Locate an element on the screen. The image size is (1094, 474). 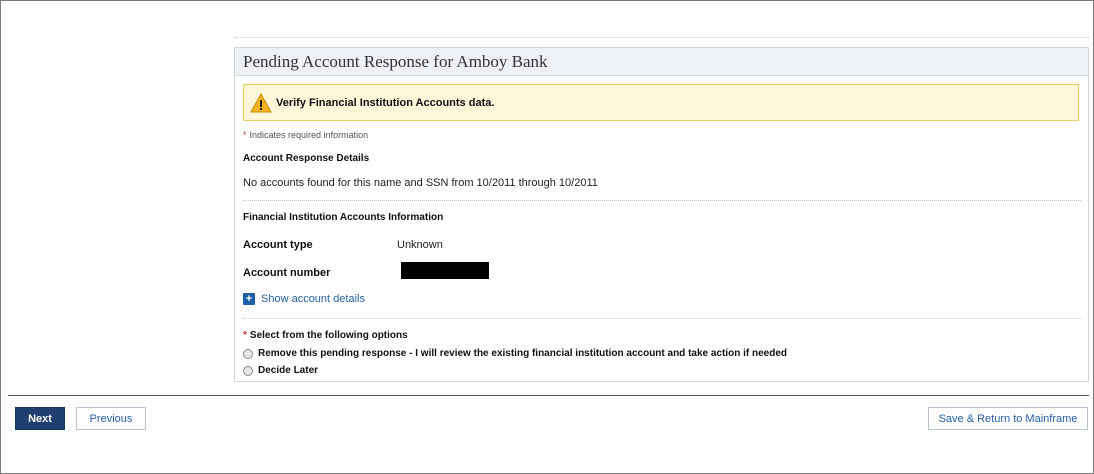
option-label: Decide Later is located at coordinates (288, 370).